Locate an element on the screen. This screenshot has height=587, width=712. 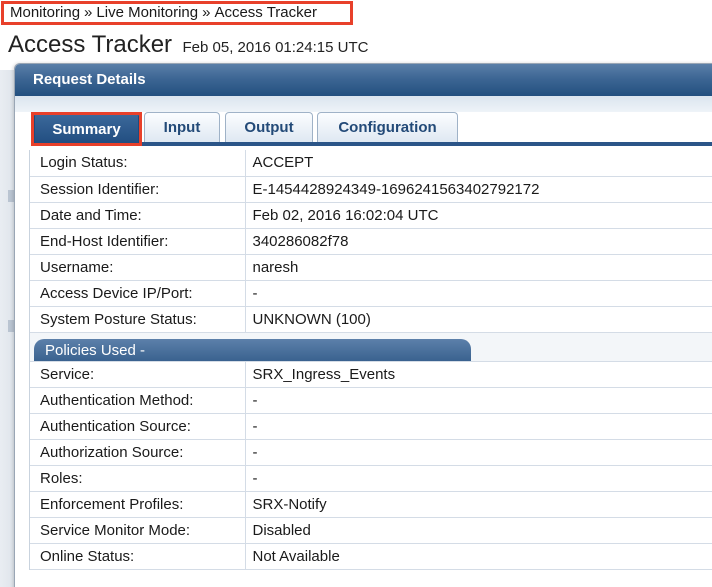
table-row: System Posture Status: UNKNOWN (100) is located at coordinates (371, 319).